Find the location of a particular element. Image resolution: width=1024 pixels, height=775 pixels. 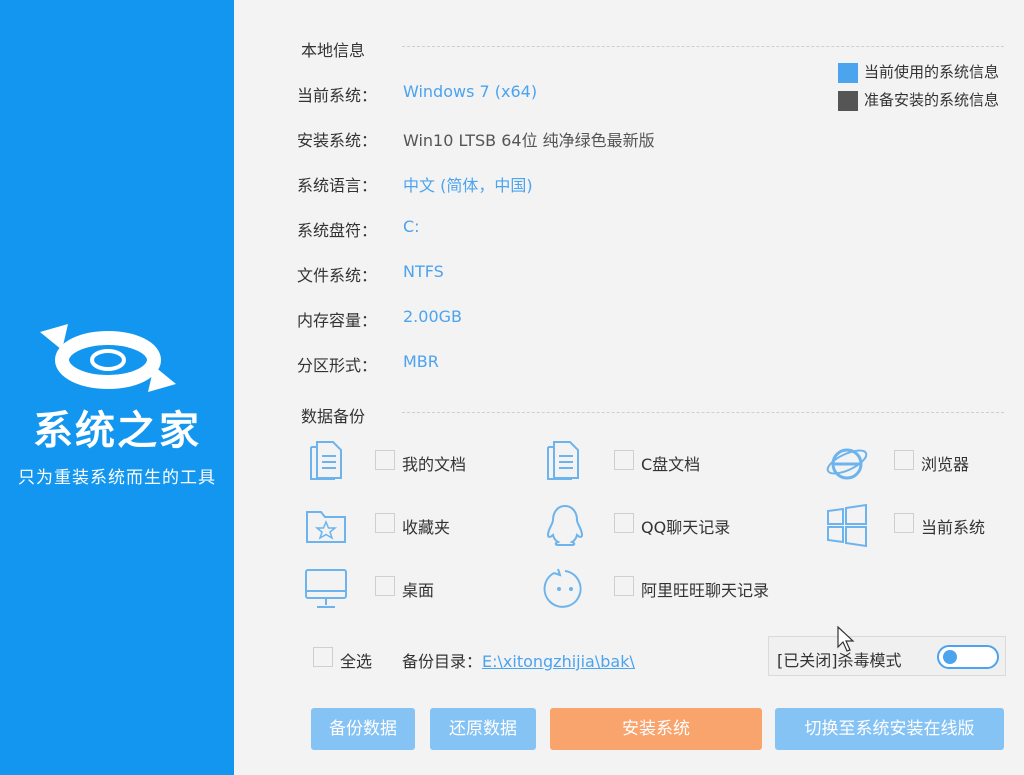

system-drive-label: 系统盘符： is located at coordinates (337, 230).